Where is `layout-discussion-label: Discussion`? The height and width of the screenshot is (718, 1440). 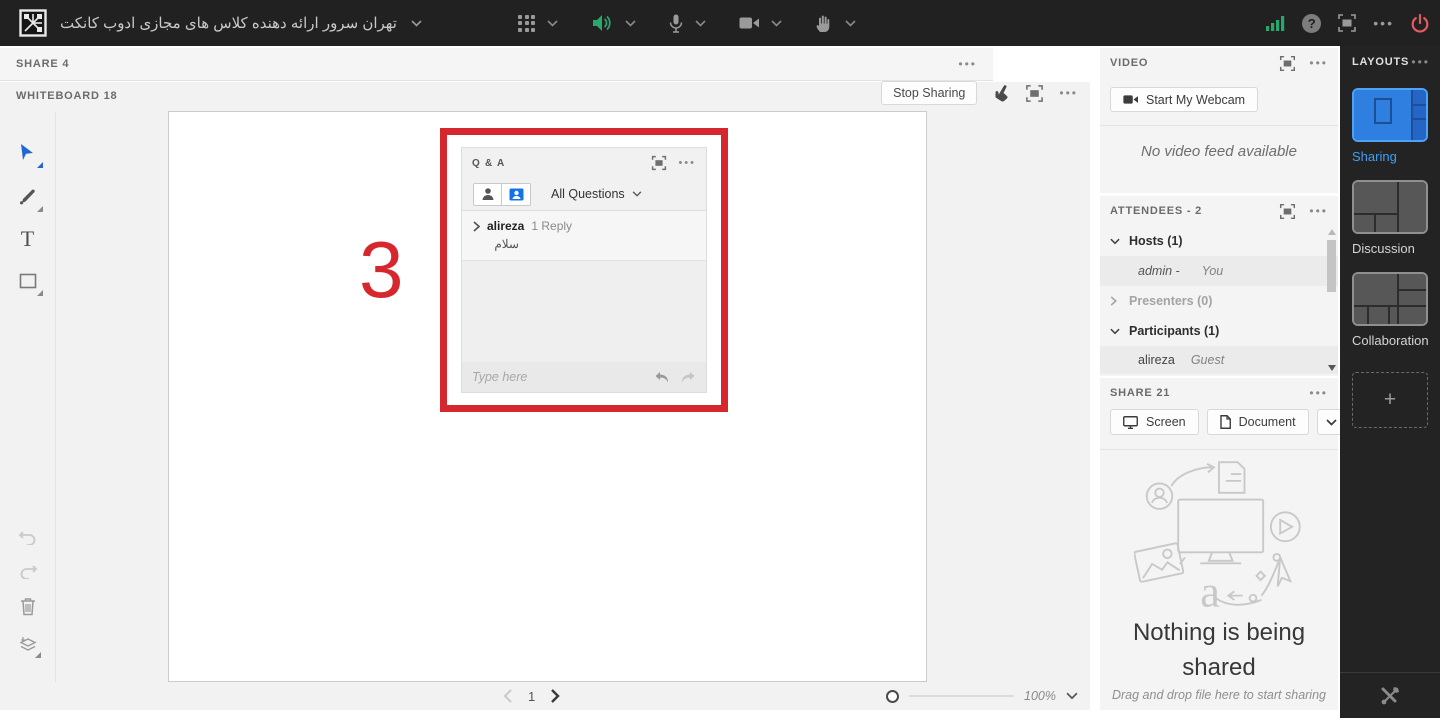
layout-discussion-label: Discussion is located at coordinates (1383, 248).